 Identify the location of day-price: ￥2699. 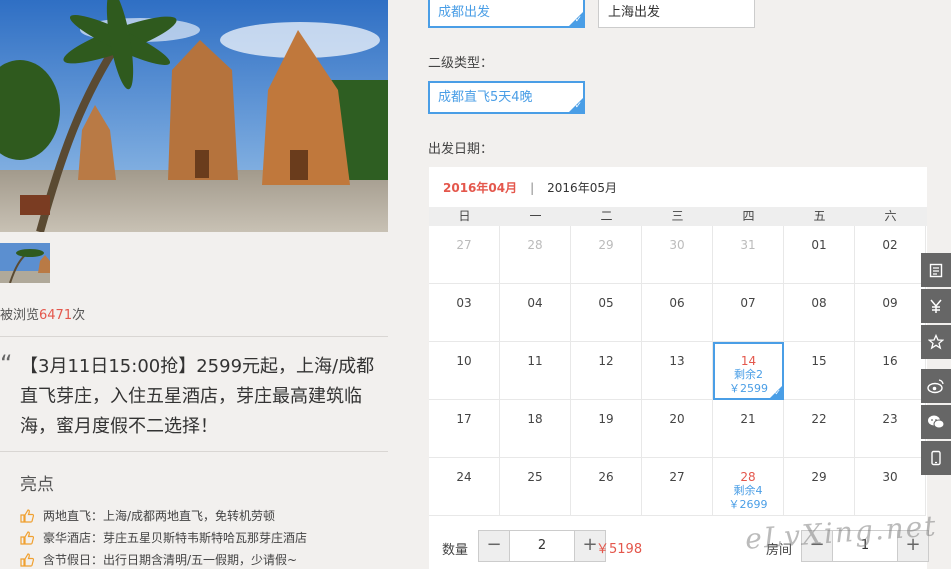
(748, 504).